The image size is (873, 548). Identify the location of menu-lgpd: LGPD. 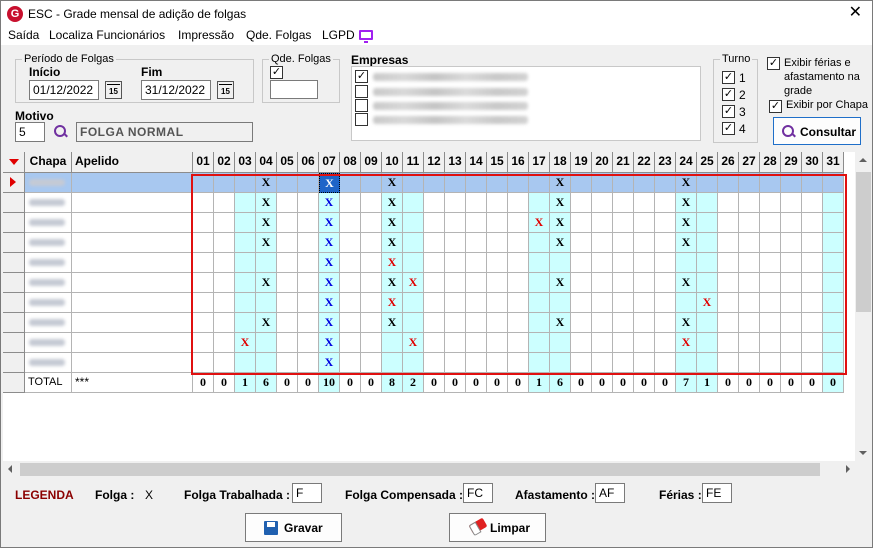
(338, 35).